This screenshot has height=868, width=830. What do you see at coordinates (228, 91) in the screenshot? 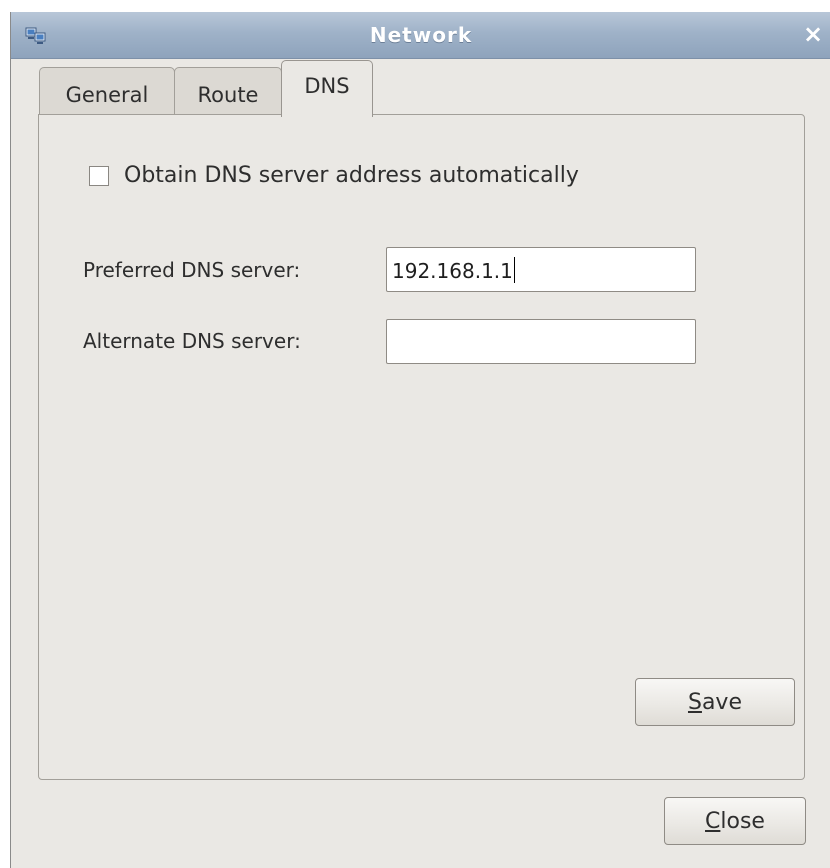
I see `tab-route: Route` at bounding box center [228, 91].